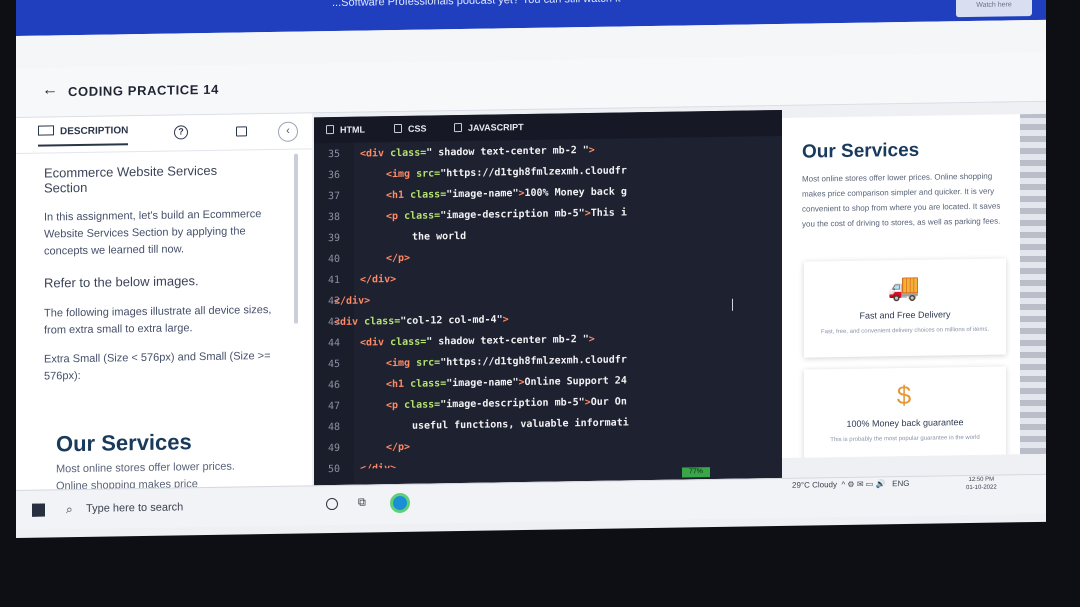 The height and width of the screenshot is (607, 1080). Describe the element at coordinates (334, 448) in the screenshot. I see `line-number: 49` at that location.